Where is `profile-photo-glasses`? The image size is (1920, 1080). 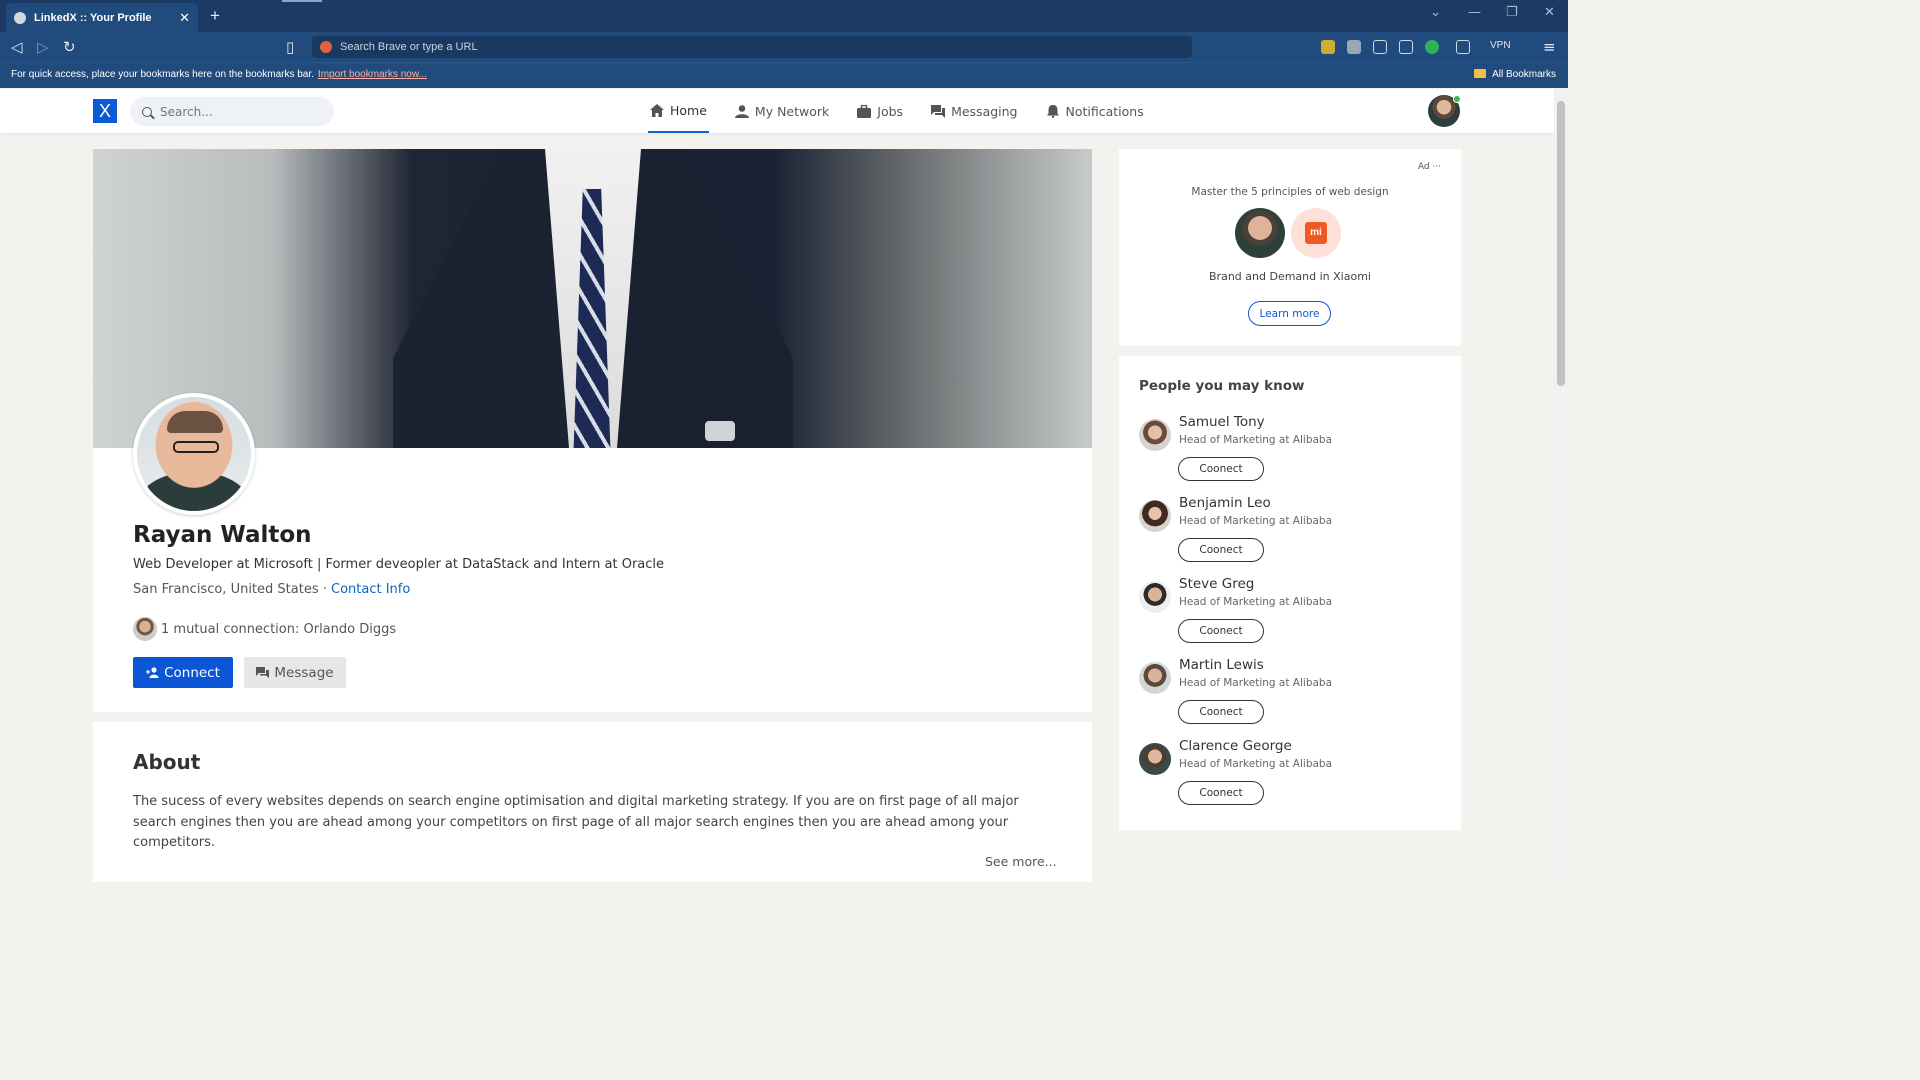 profile-photo-glasses is located at coordinates (196, 447).